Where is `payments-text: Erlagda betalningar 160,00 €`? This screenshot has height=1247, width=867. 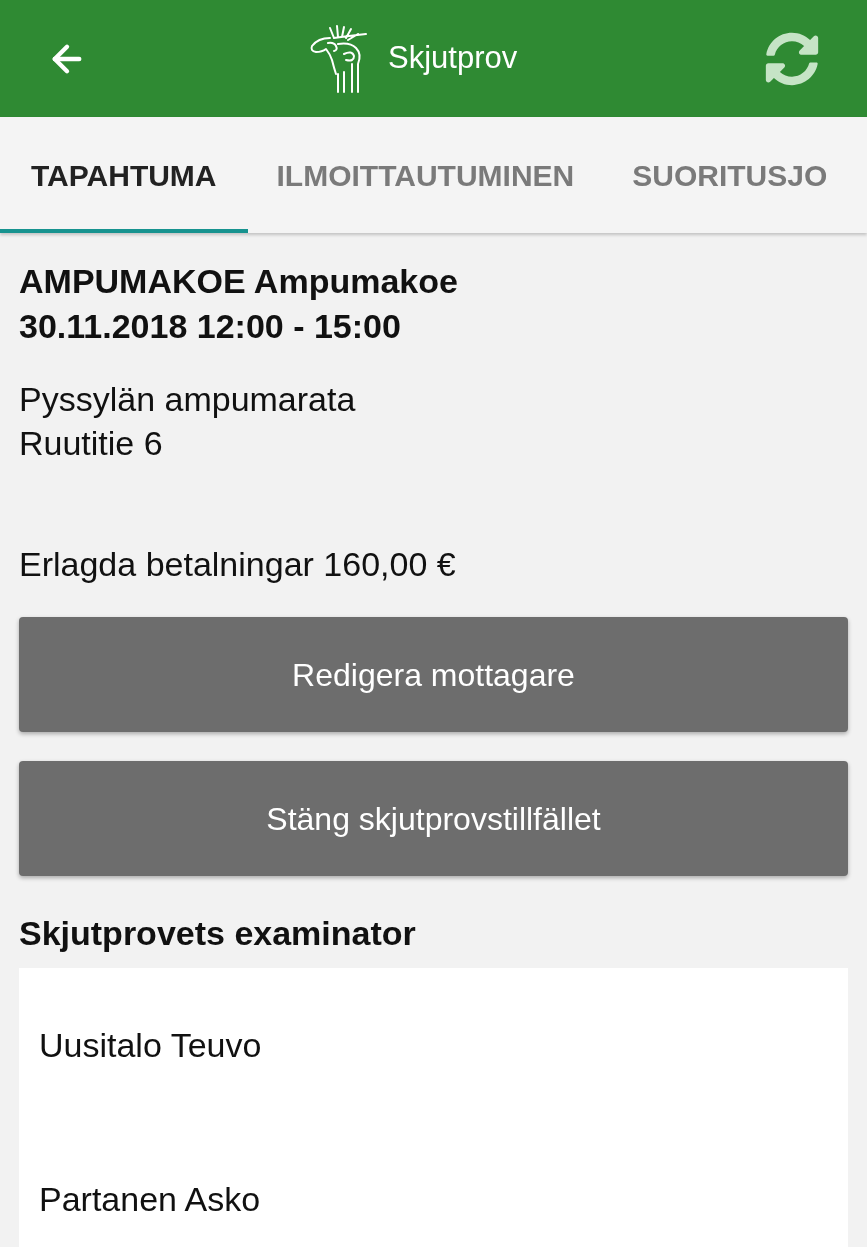
payments-text: Erlagda betalningar 160,00 € is located at coordinates (238, 564).